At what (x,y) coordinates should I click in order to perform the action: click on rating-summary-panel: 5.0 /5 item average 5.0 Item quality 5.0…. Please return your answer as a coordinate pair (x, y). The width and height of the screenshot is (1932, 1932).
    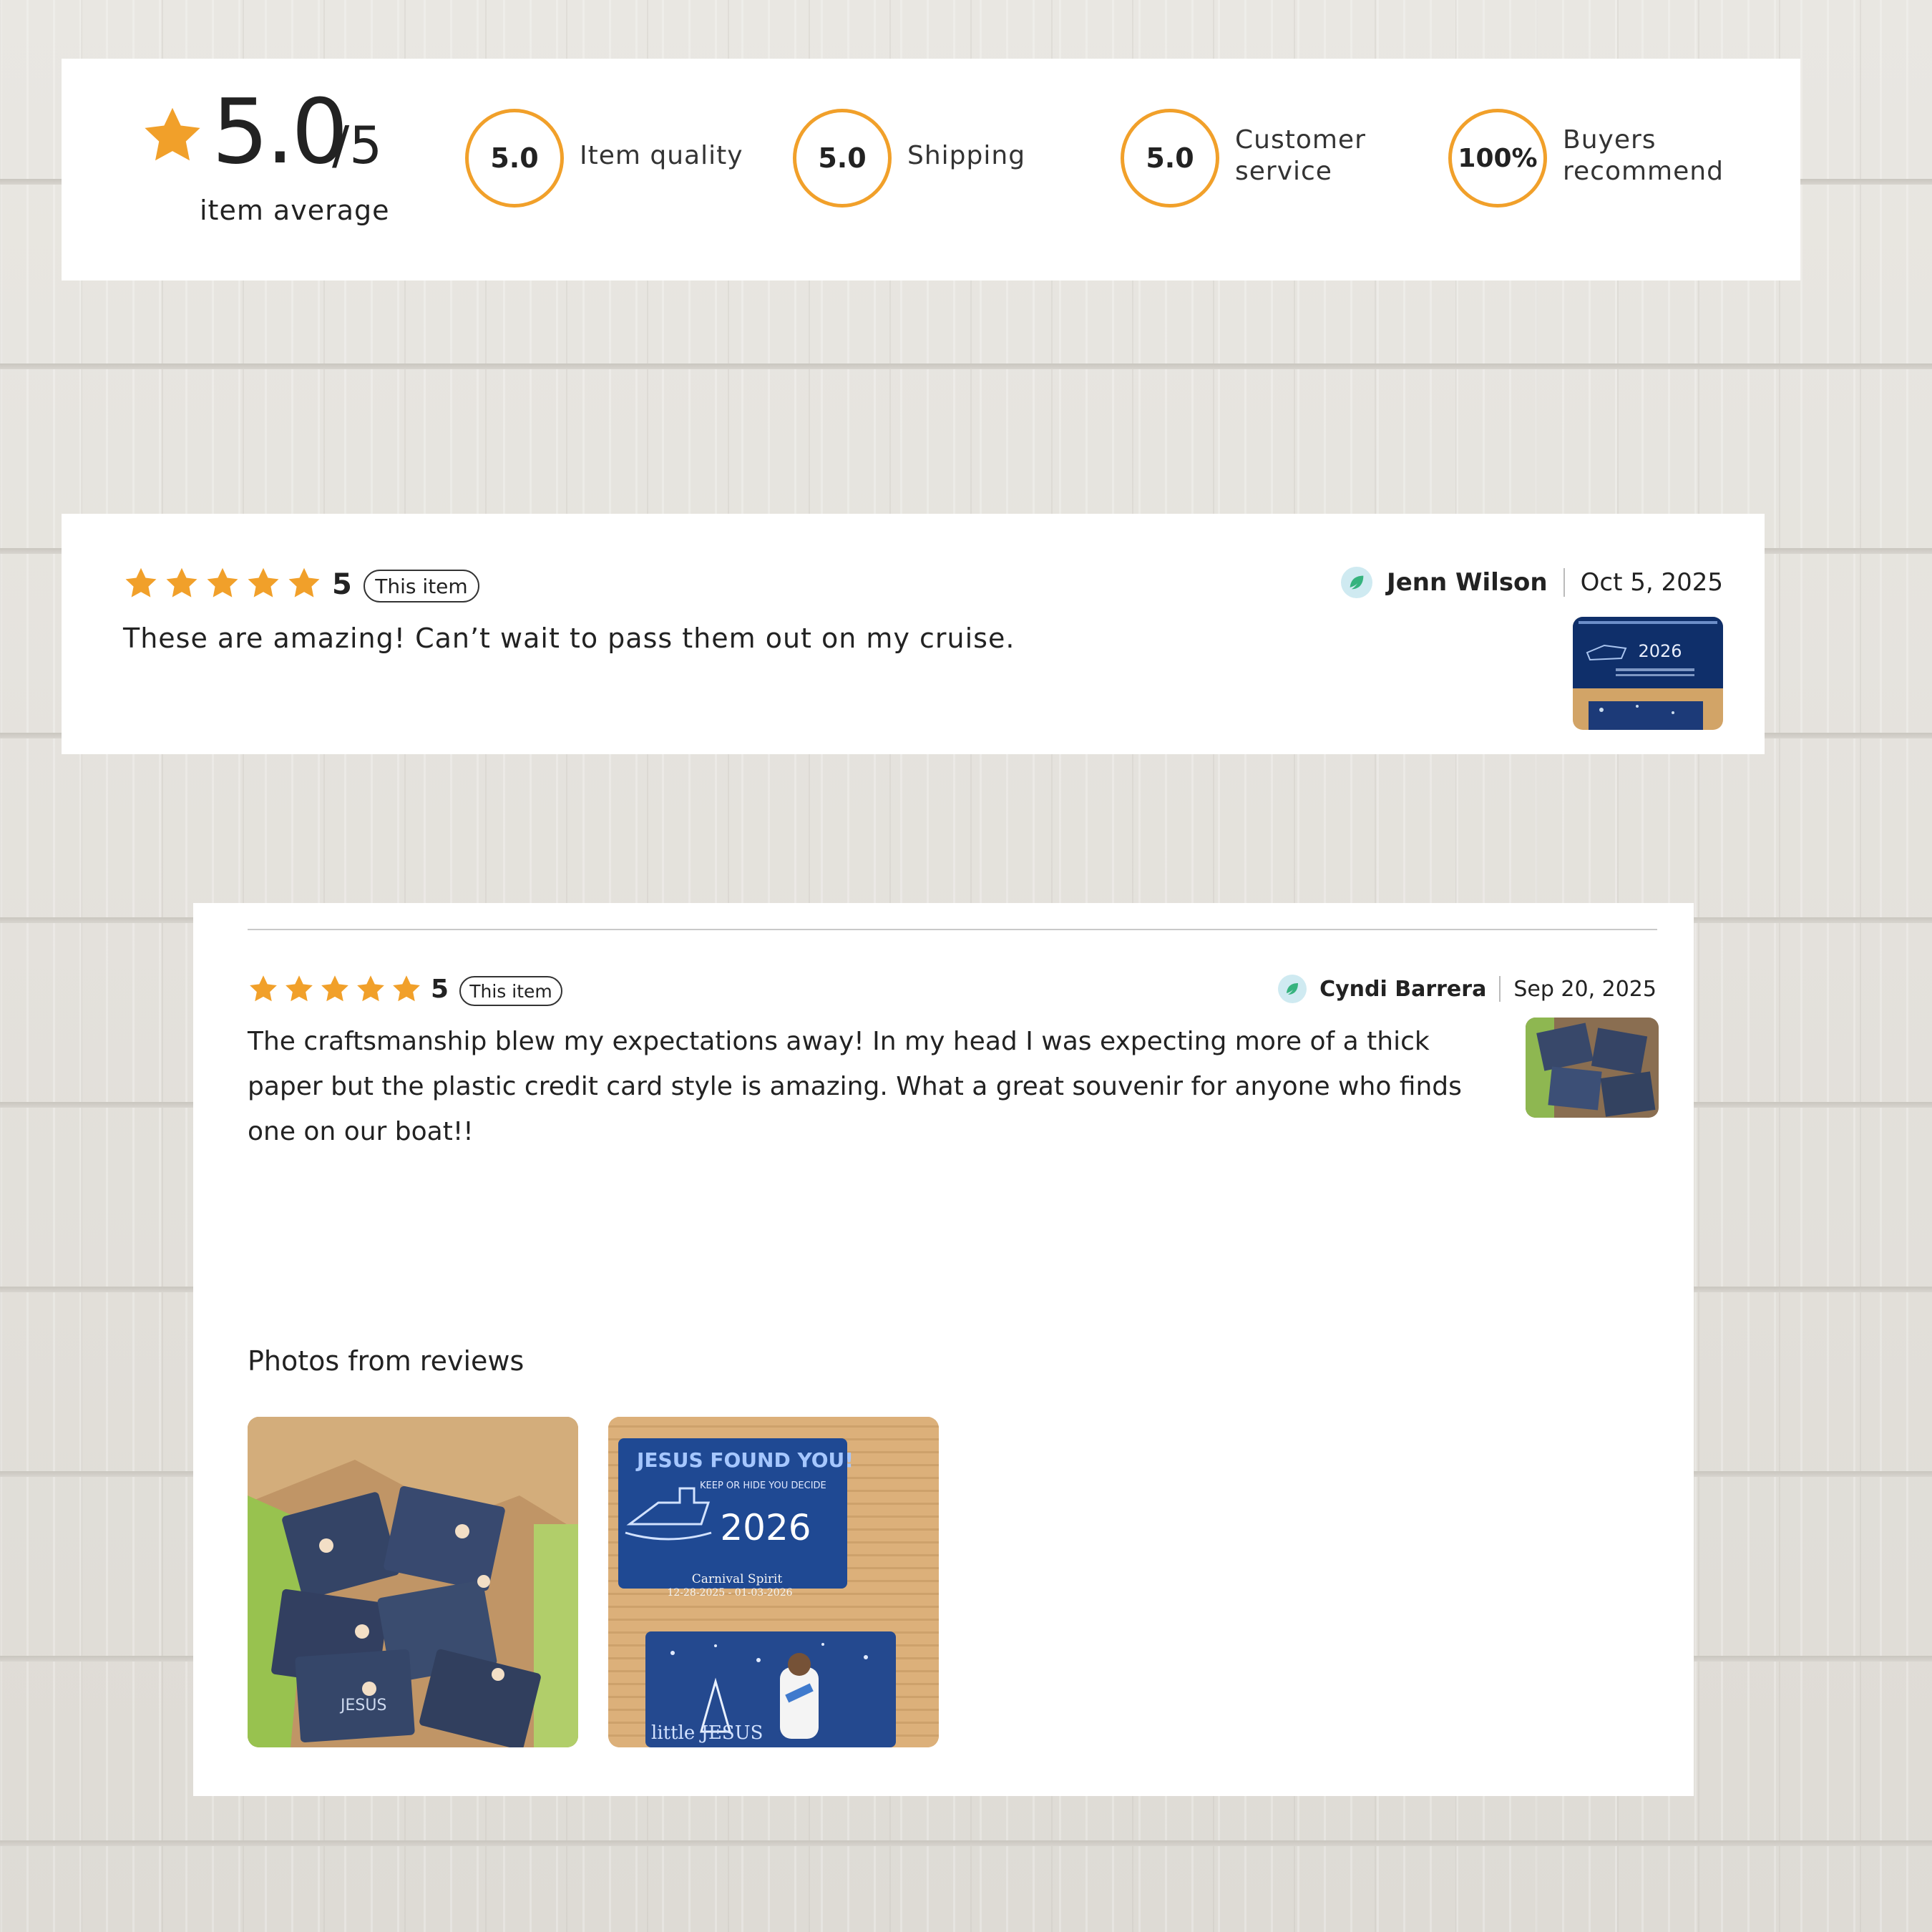
    Looking at the image, I should click on (931, 169).